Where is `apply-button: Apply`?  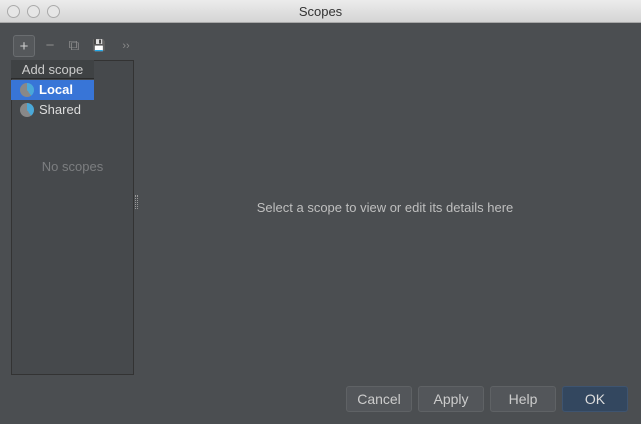 apply-button: Apply is located at coordinates (451, 399).